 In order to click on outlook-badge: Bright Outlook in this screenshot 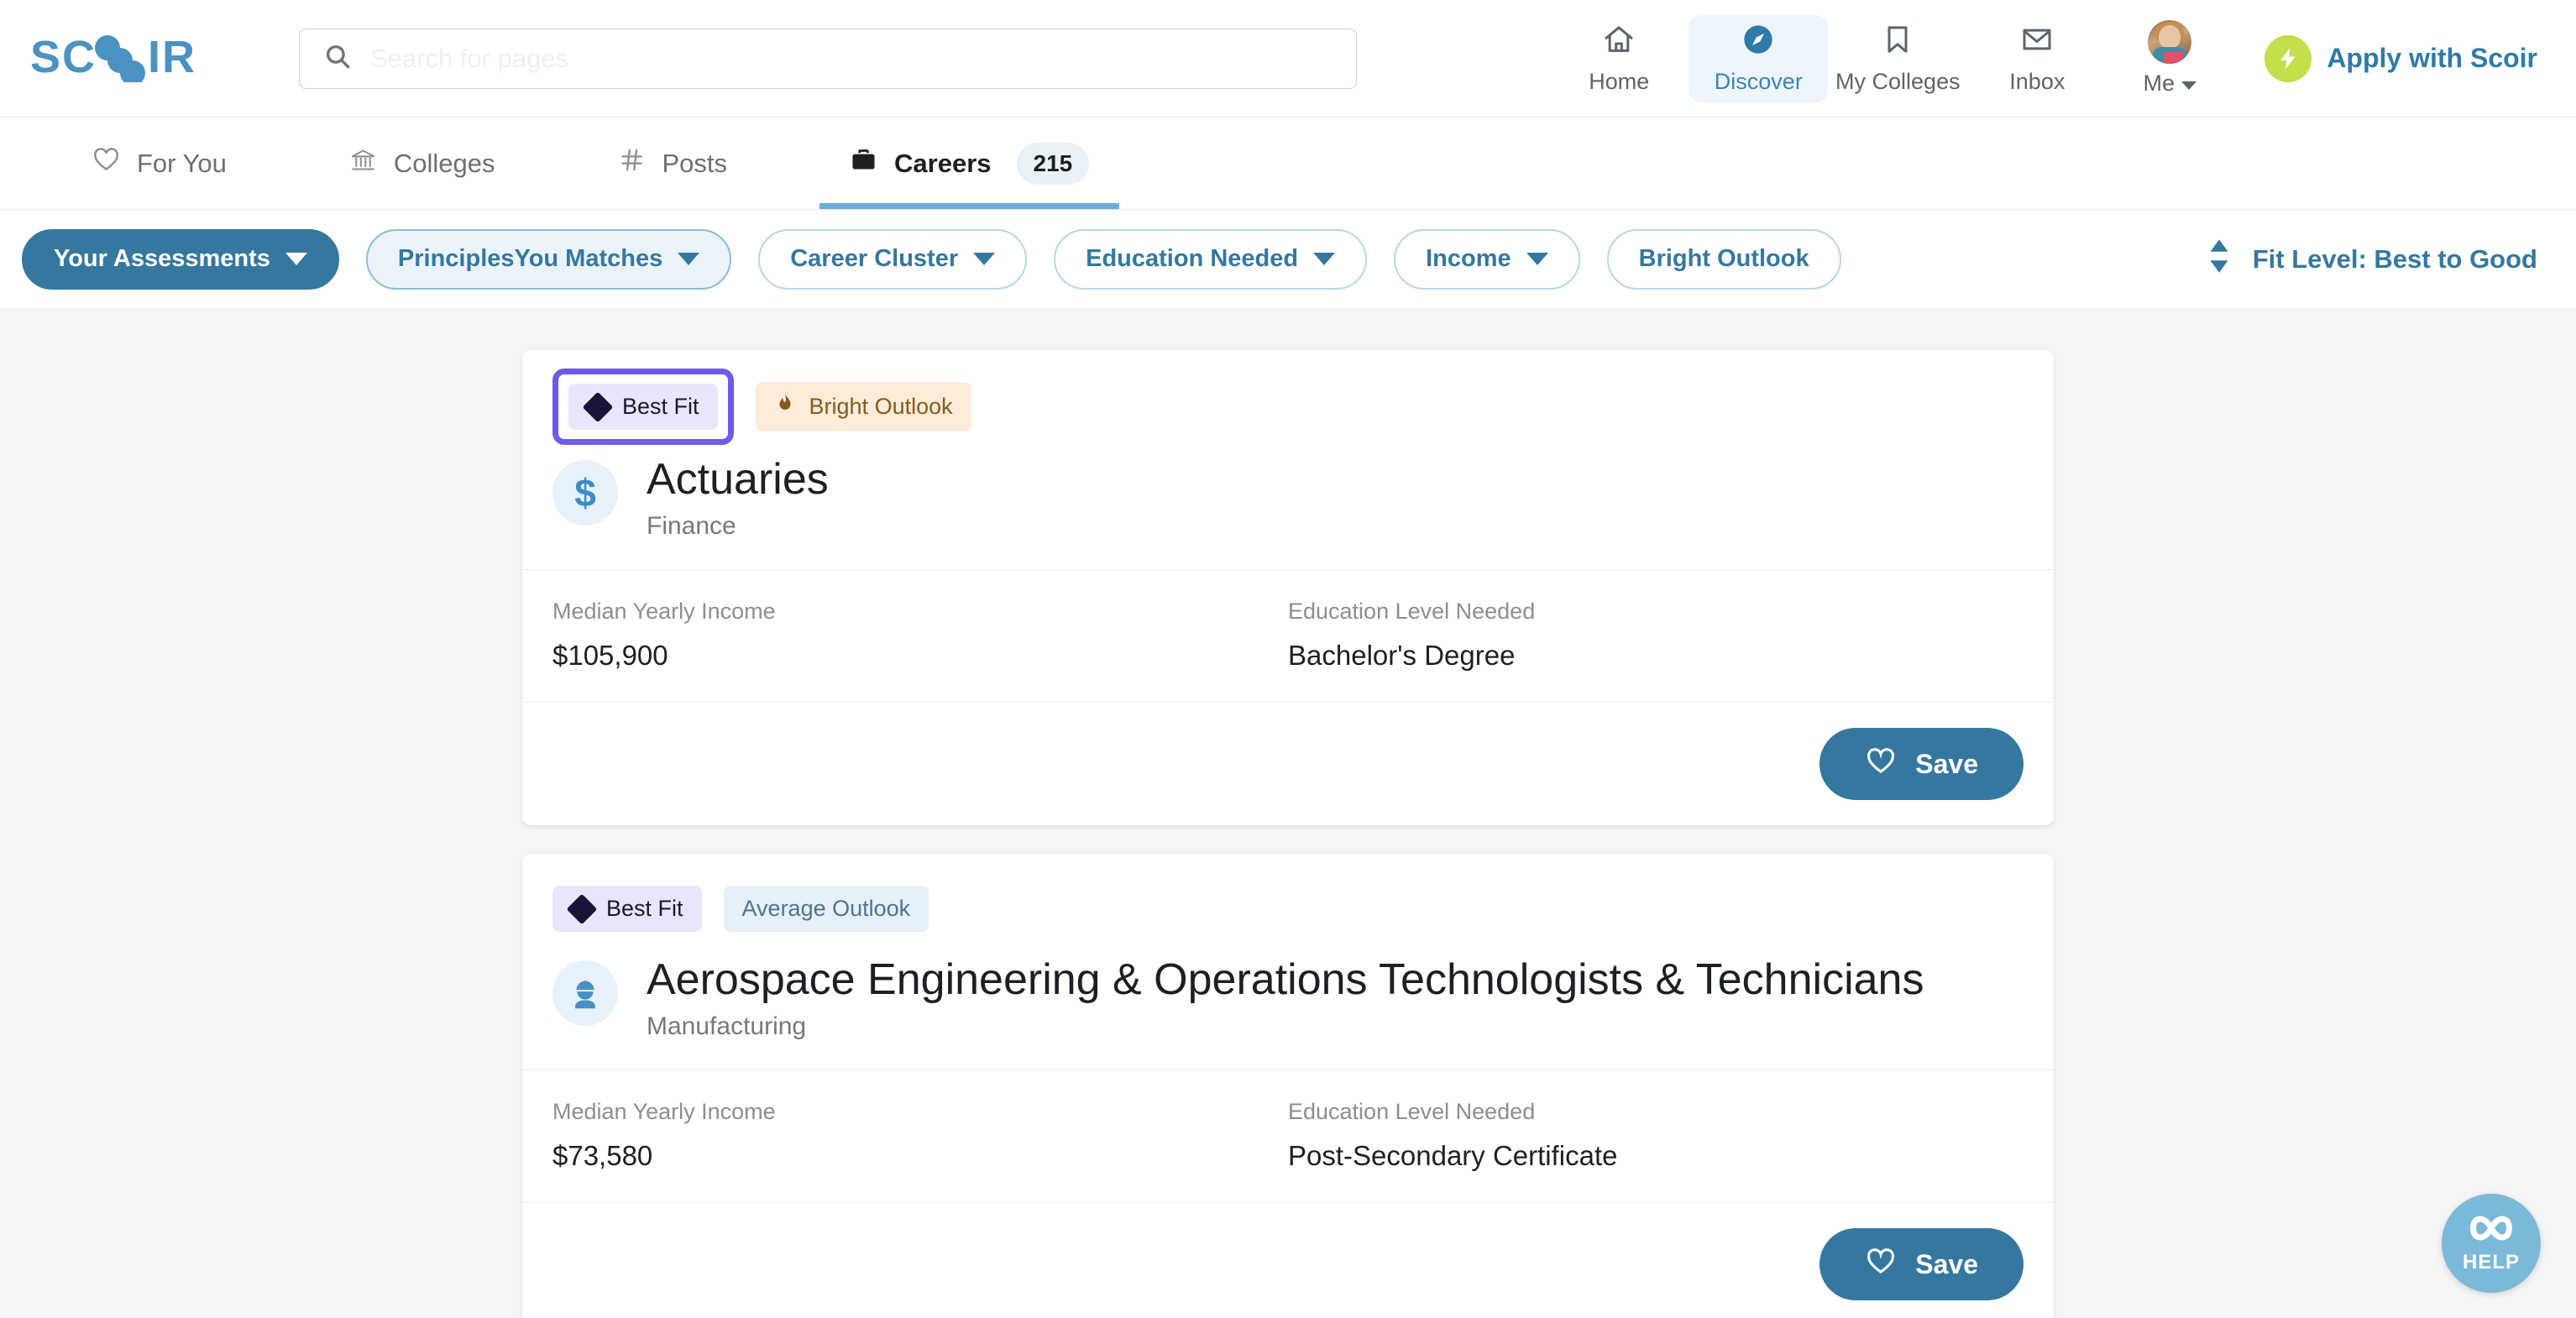, I will do `click(863, 406)`.